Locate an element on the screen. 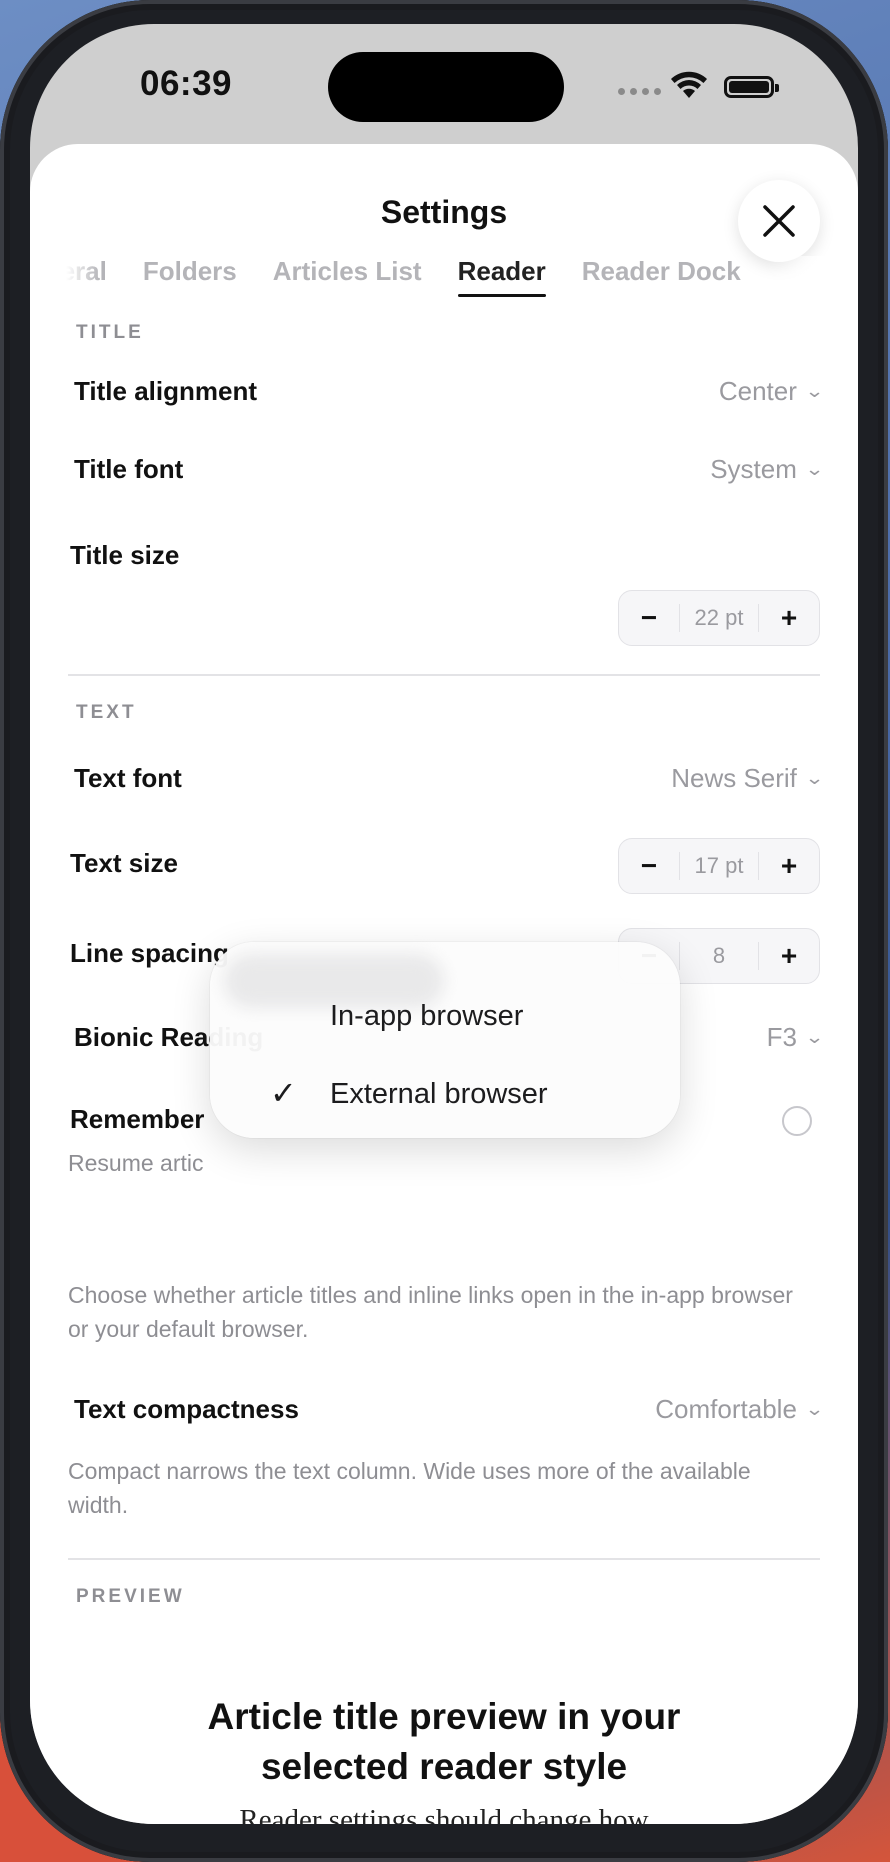 The image size is (890, 1862). line-spacing-increment-button: + is located at coordinates (789, 956).